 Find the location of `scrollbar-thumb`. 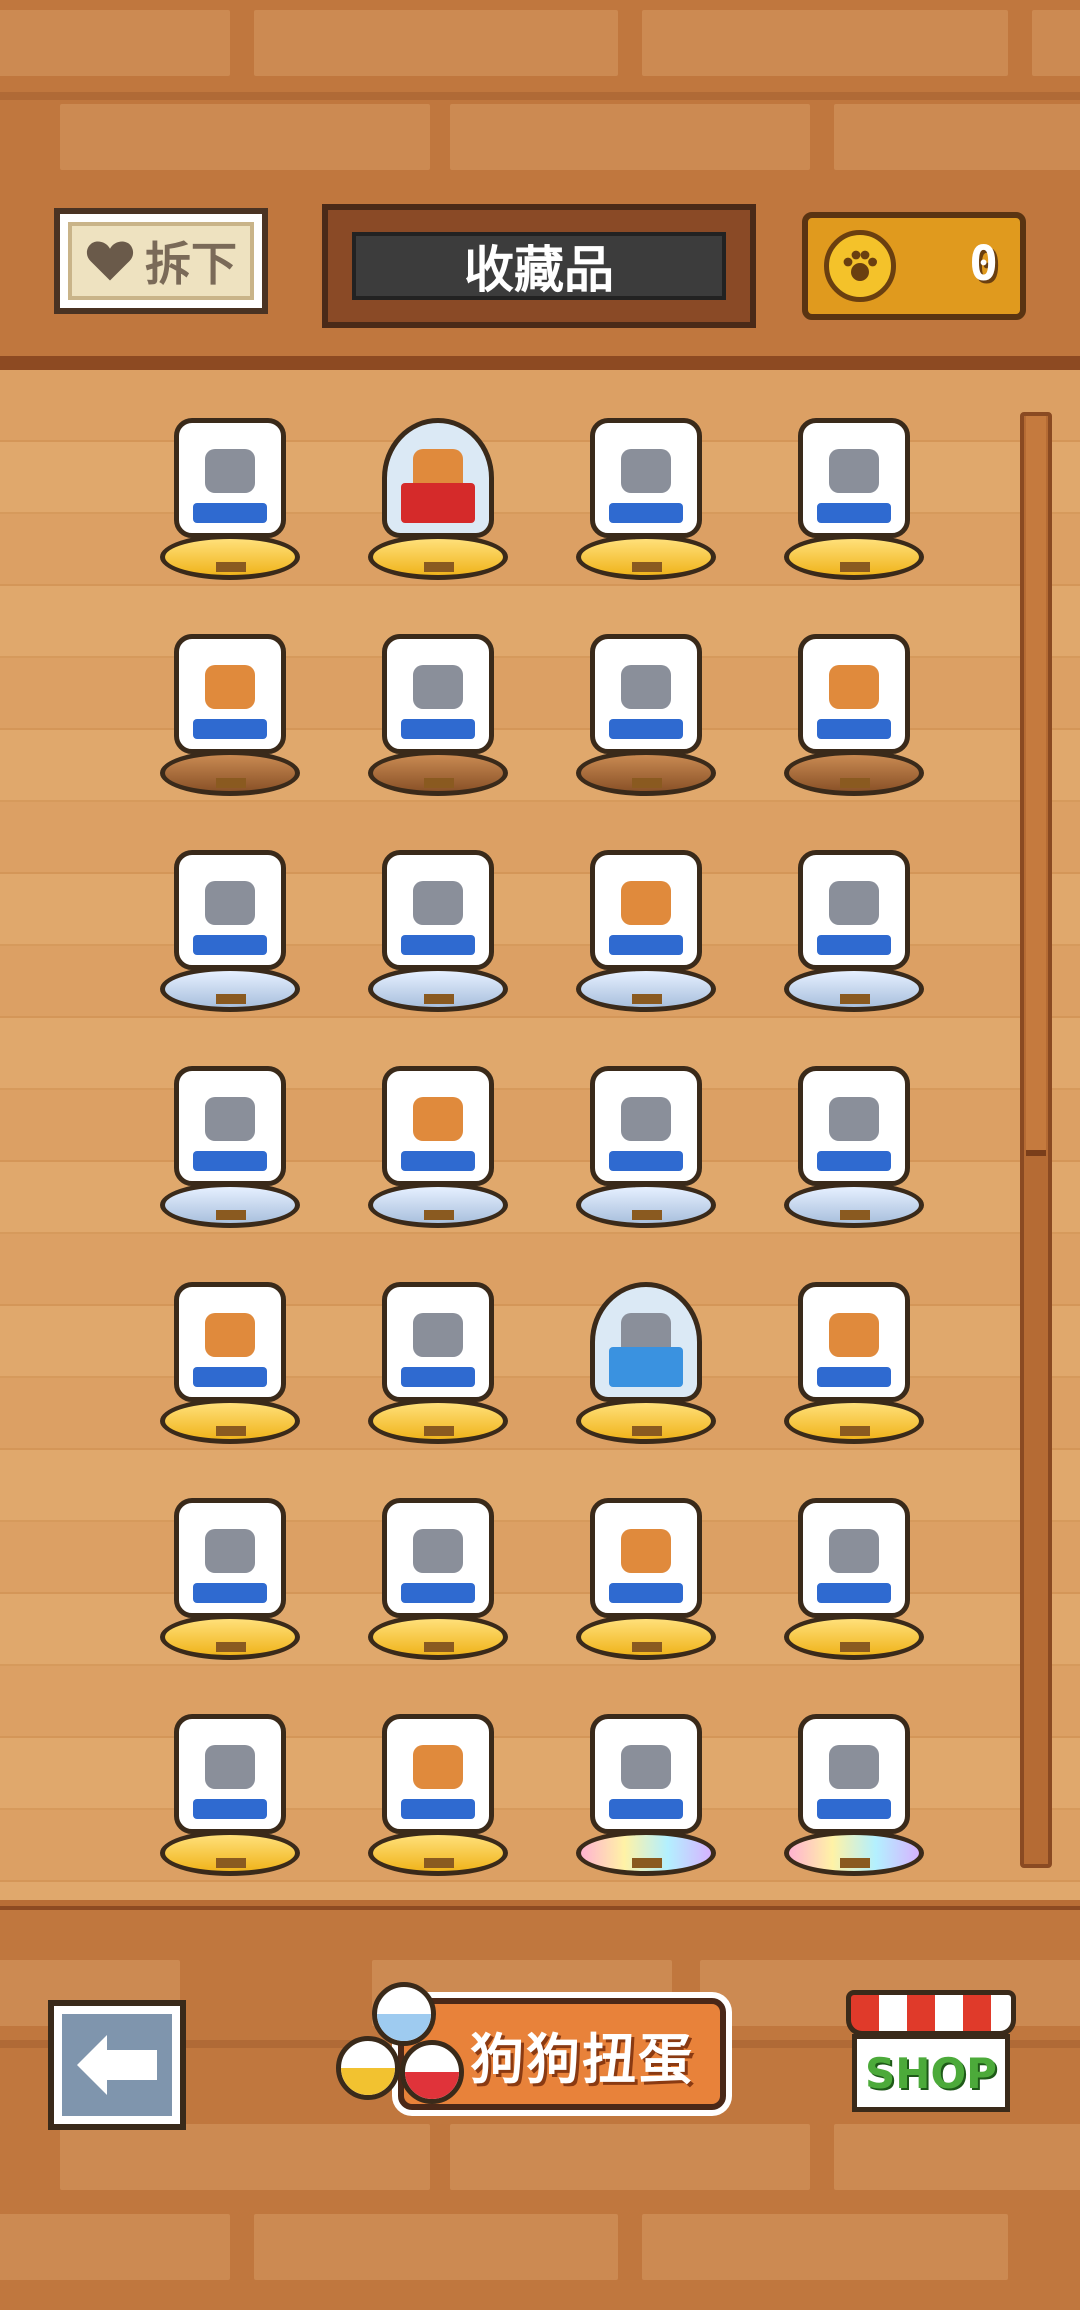

scrollbar-thumb is located at coordinates (1036, 786).